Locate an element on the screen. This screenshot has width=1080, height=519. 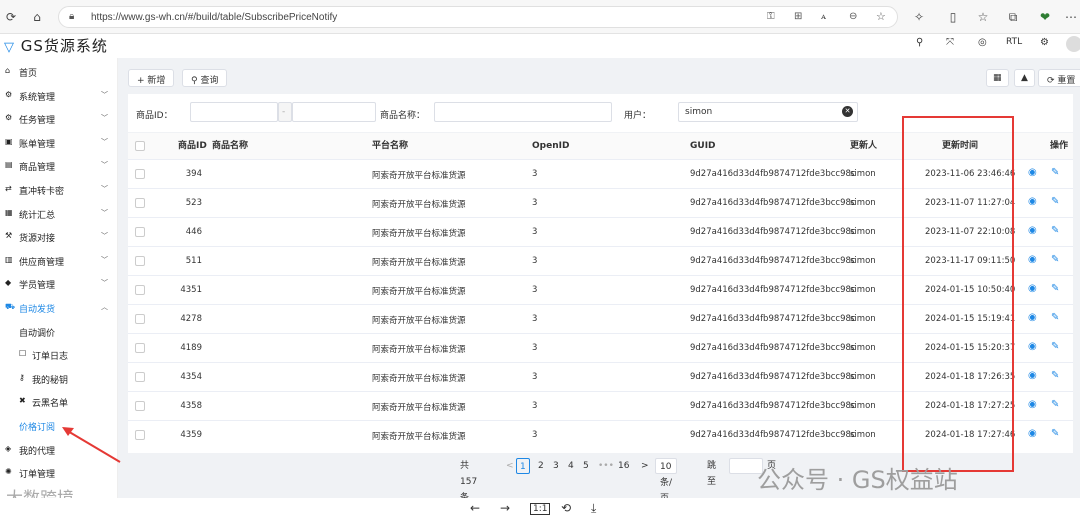
apps-icon: ⊞ is located at coordinates (798, 16).